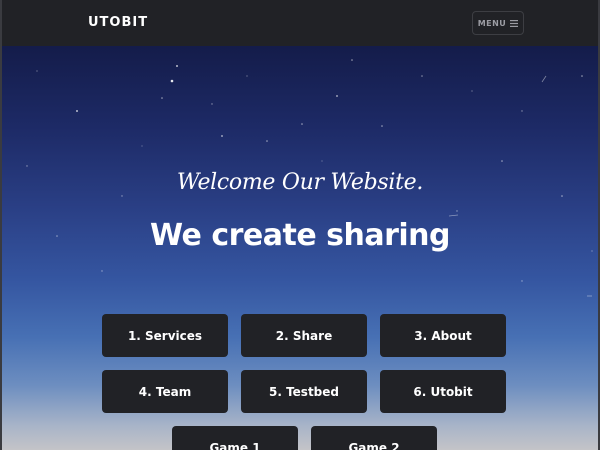 The width and height of the screenshot is (600, 450). What do you see at coordinates (165, 335) in the screenshot?
I see `services-button: 1. Services` at bounding box center [165, 335].